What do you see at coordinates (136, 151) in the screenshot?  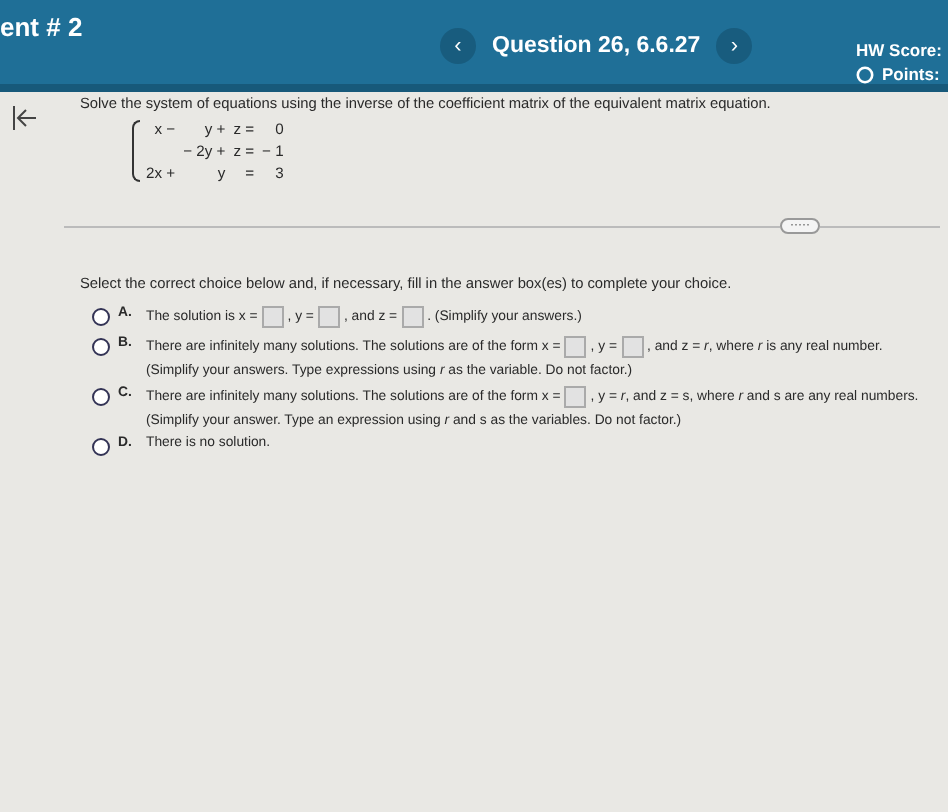 I see `brace` at bounding box center [136, 151].